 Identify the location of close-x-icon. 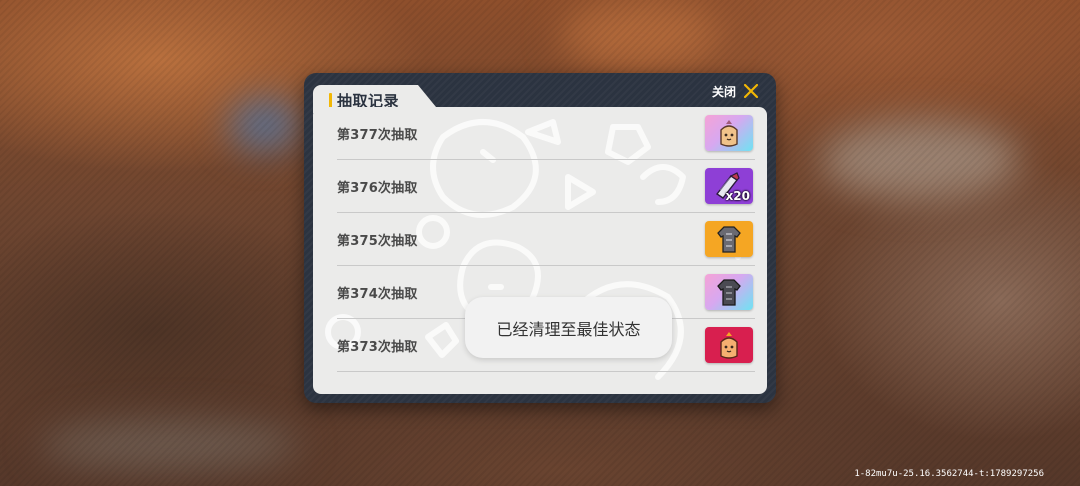
(751, 91).